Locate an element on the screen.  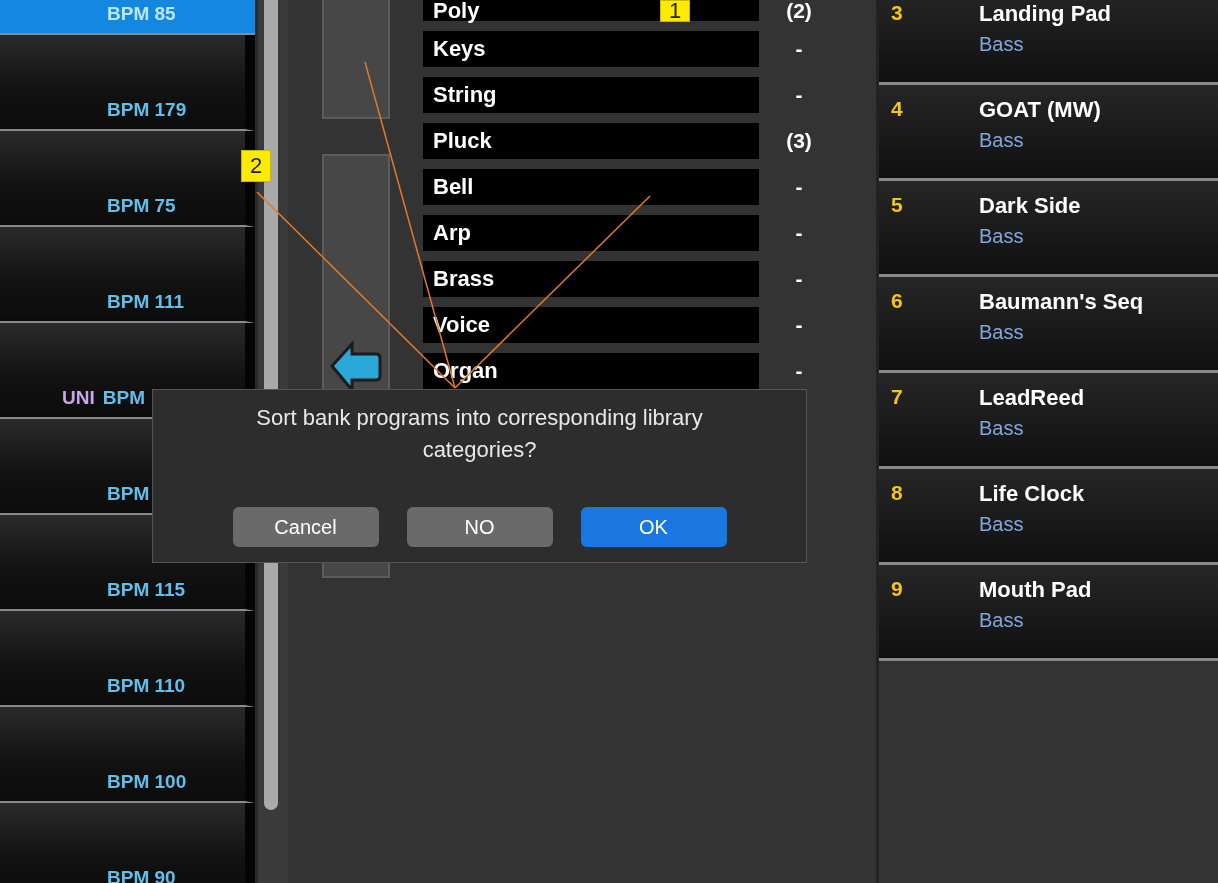
program-bpm: BPM 110 is located at coordinates (146, 686).